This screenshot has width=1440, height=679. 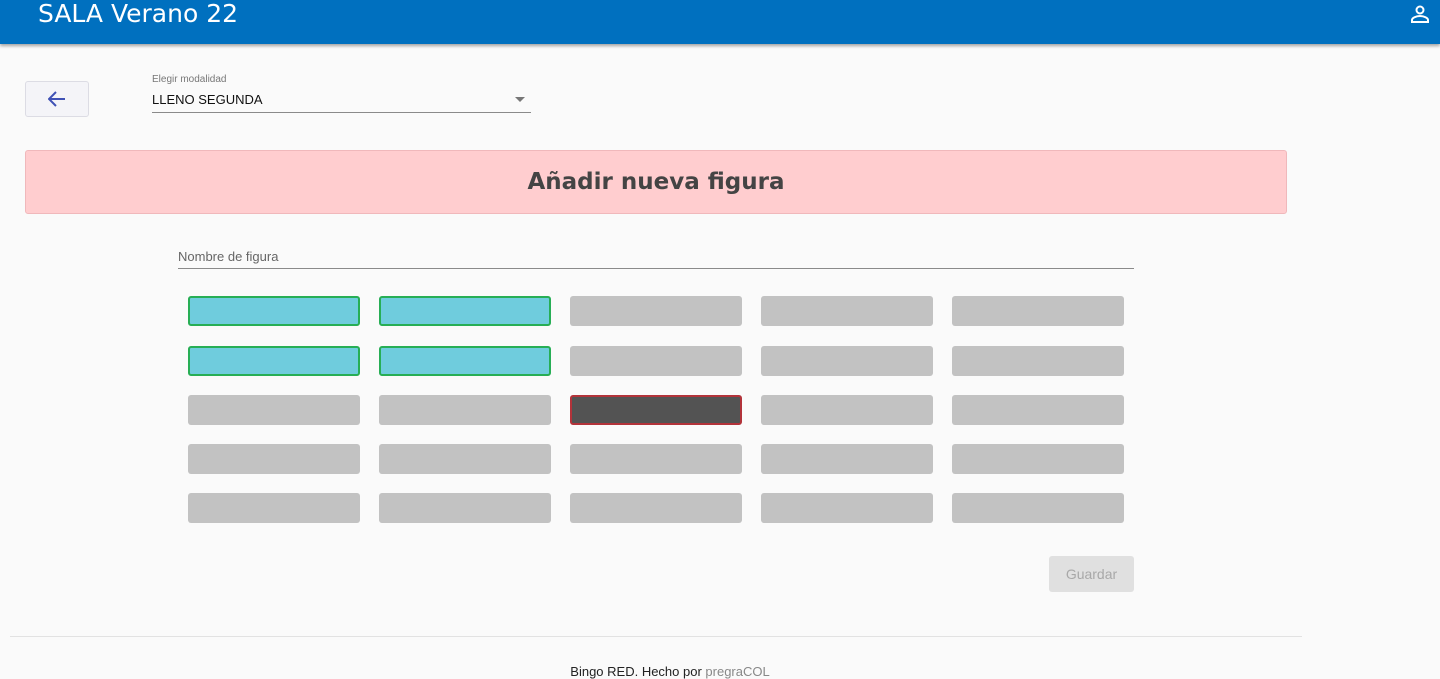 What do you see at coordinates (138, 14) in the screenshot?
I see `room-title: SALA Verano 22` at bounding box center [138, 14].